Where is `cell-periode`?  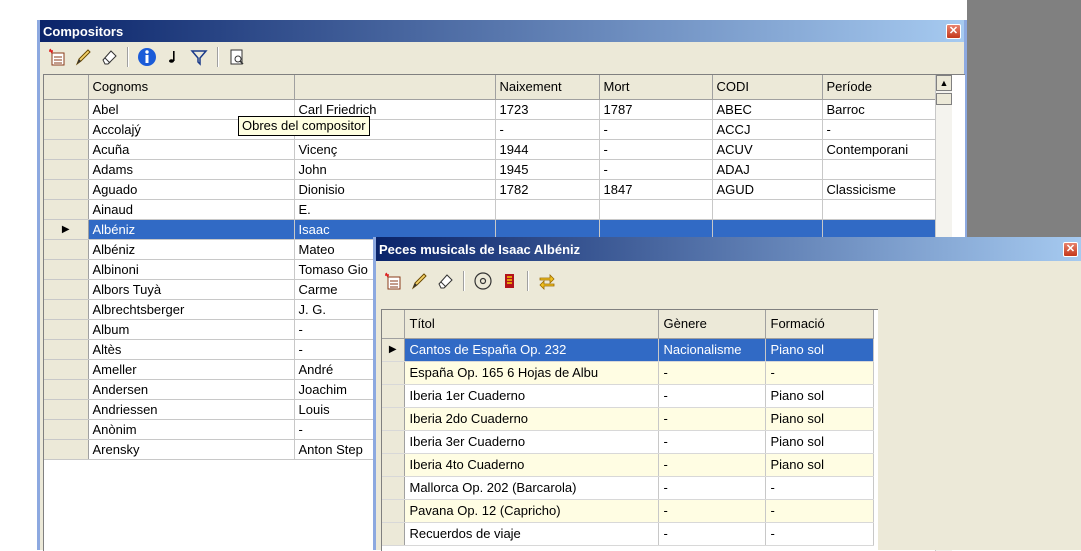 cell-periode is located at coordinates (879, 209).